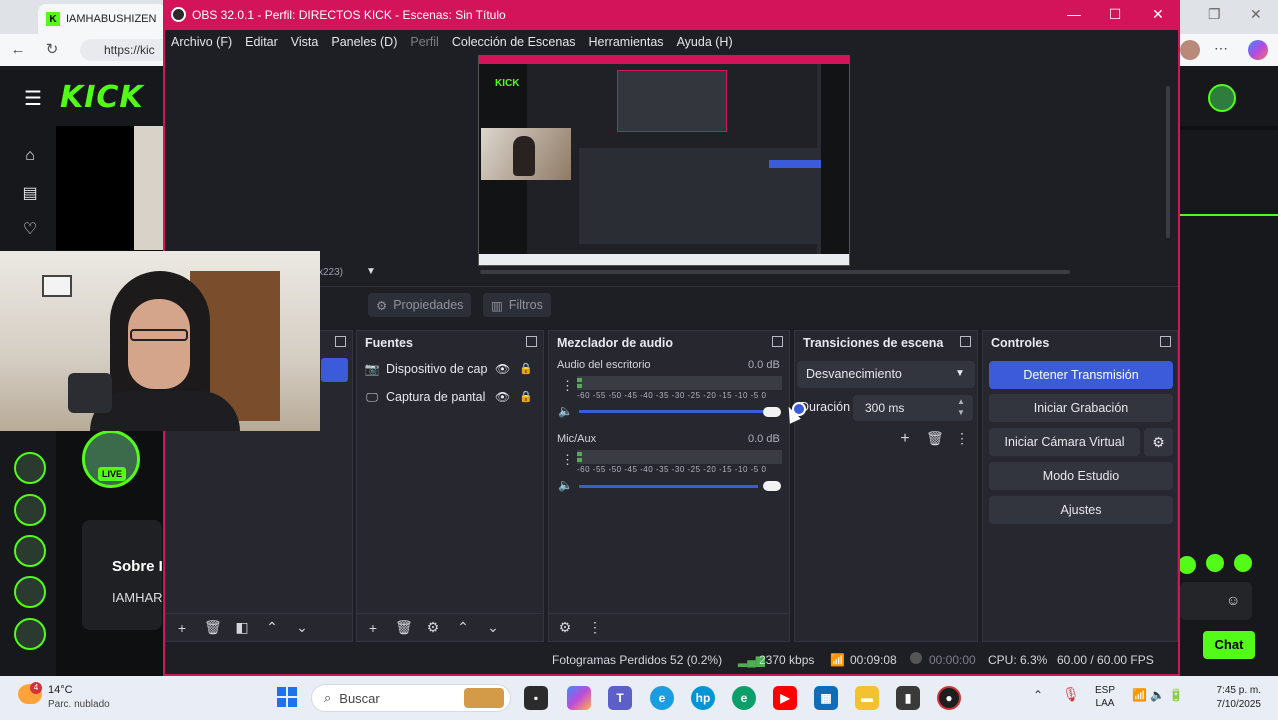  Describe the element at coordinates (579, 698) in the screenshot. I see `copilot-app-icon` at that location.